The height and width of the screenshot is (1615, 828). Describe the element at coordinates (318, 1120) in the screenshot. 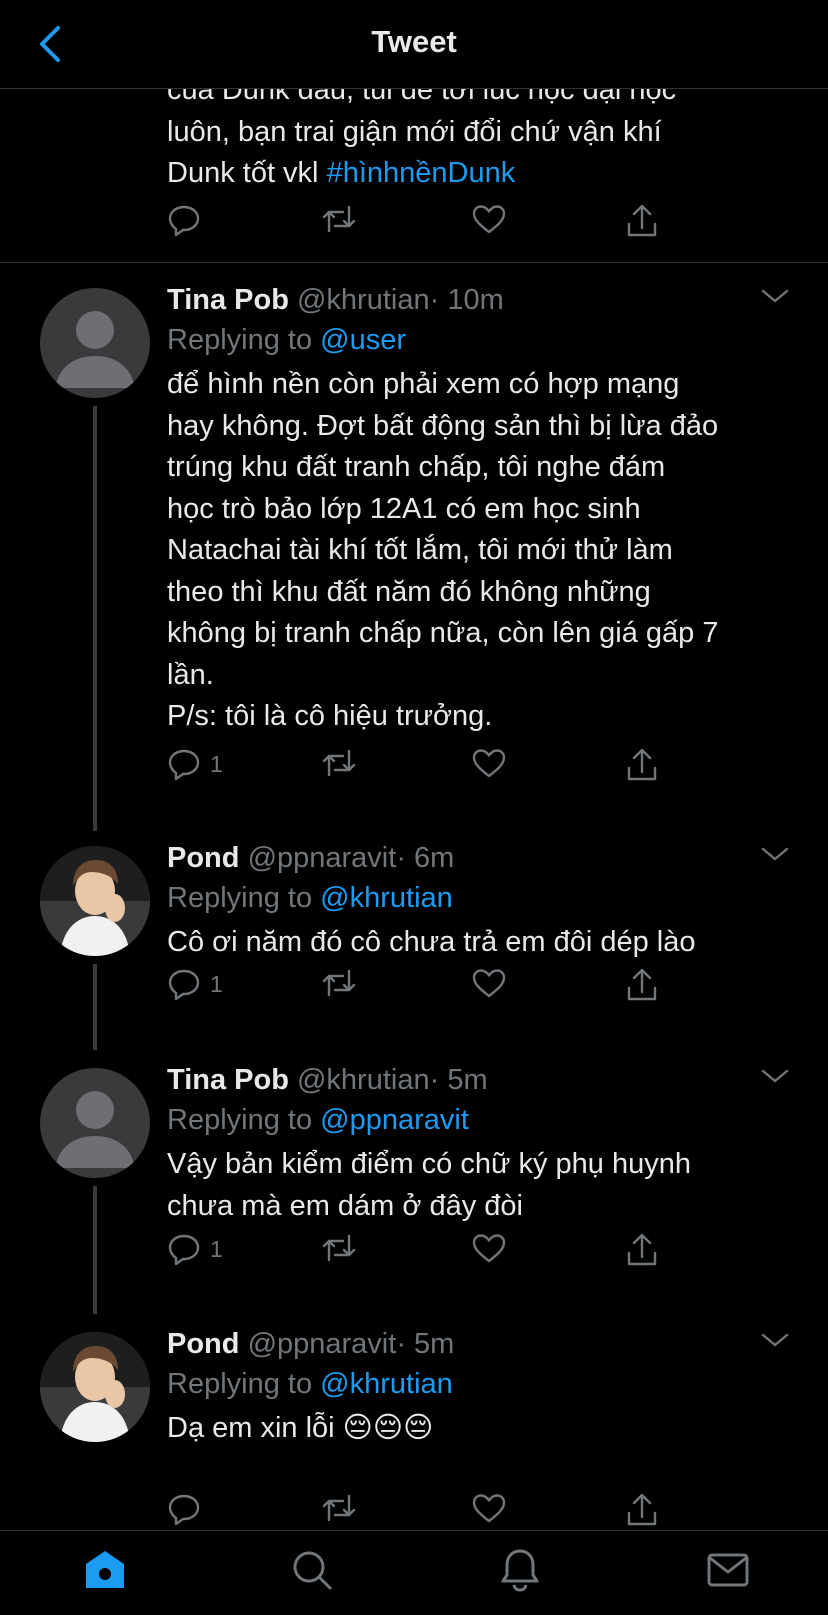

I see `replying-to: Replying to @ppnaravit` at that location.